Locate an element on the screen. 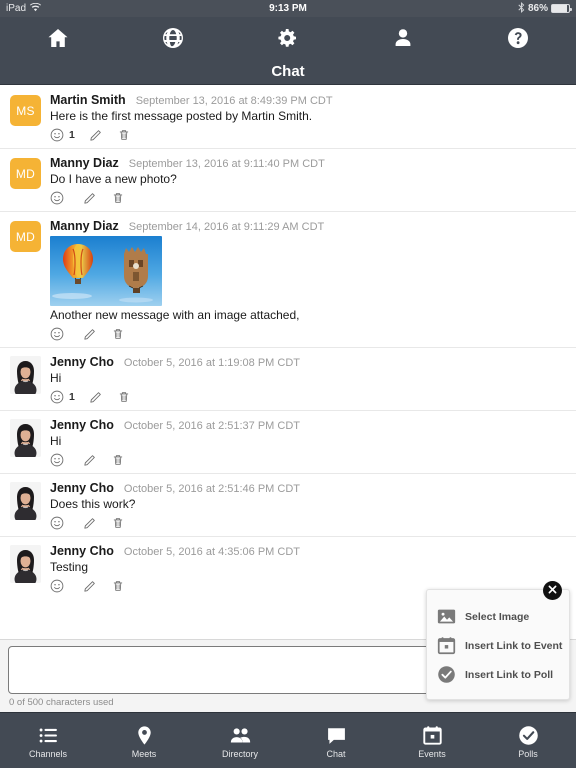 This screenshot has height=768, width=576. message-actions: 1 is located at coordinates (308, 399).